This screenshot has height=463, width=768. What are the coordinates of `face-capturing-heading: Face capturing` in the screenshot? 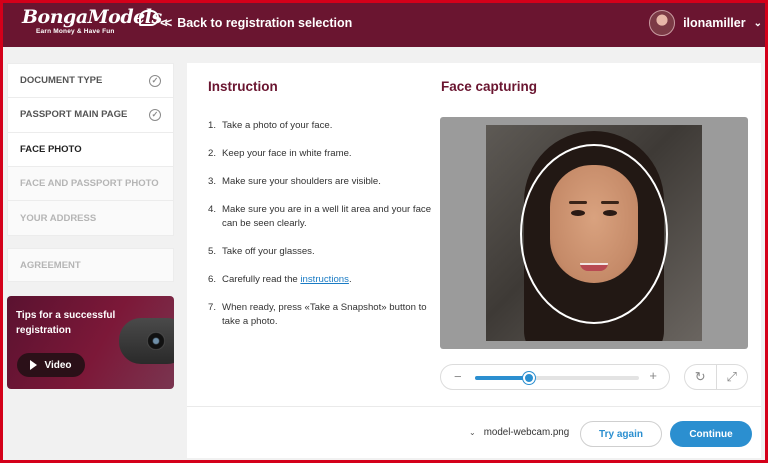 It's located at (489, 86).